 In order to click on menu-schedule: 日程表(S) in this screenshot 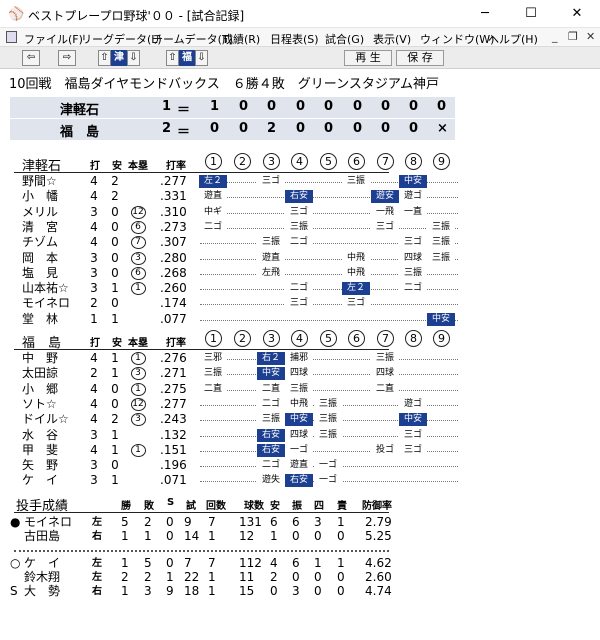, I will do `click(294, 39)`.